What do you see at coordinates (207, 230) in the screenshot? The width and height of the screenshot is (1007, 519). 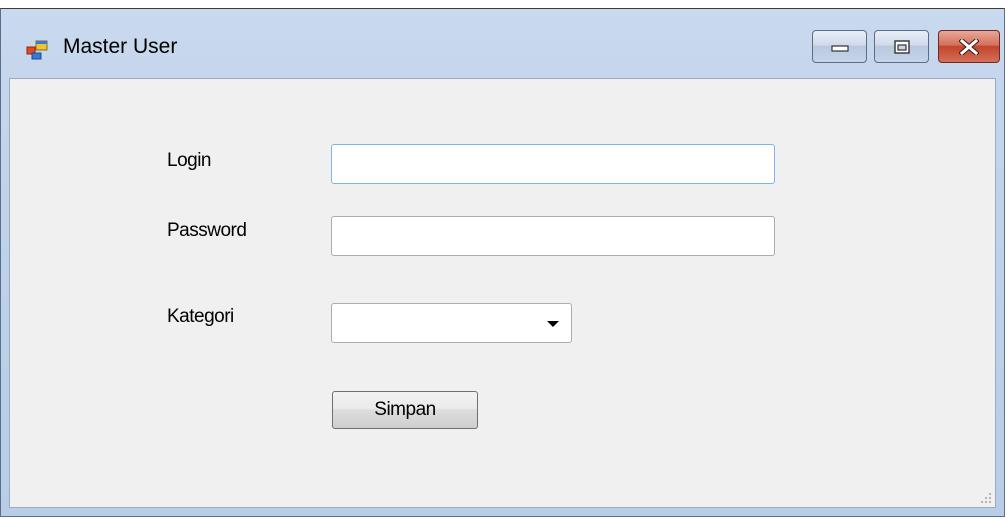 I see `password-label: Password` at bounding box center [207, 230].